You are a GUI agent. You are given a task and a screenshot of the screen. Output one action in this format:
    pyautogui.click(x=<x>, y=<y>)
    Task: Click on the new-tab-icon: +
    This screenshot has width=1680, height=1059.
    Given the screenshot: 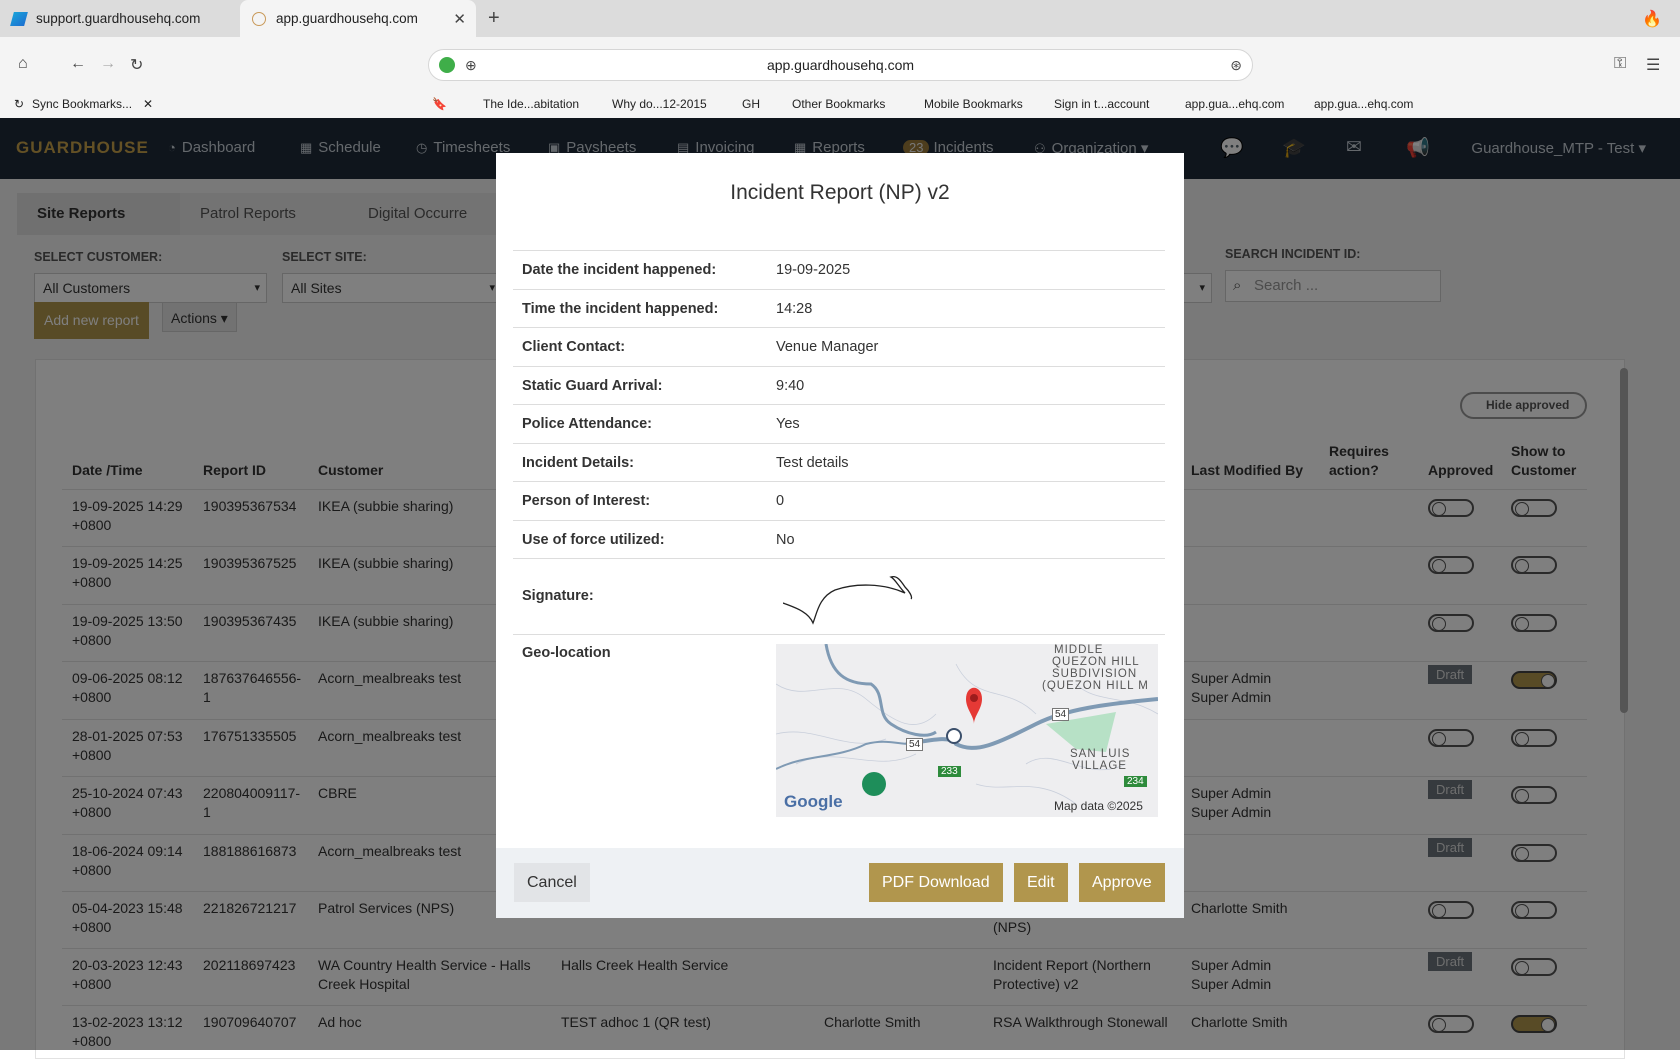 What is the action you would take?
    pyautogui.click(x=494, y=18)
    